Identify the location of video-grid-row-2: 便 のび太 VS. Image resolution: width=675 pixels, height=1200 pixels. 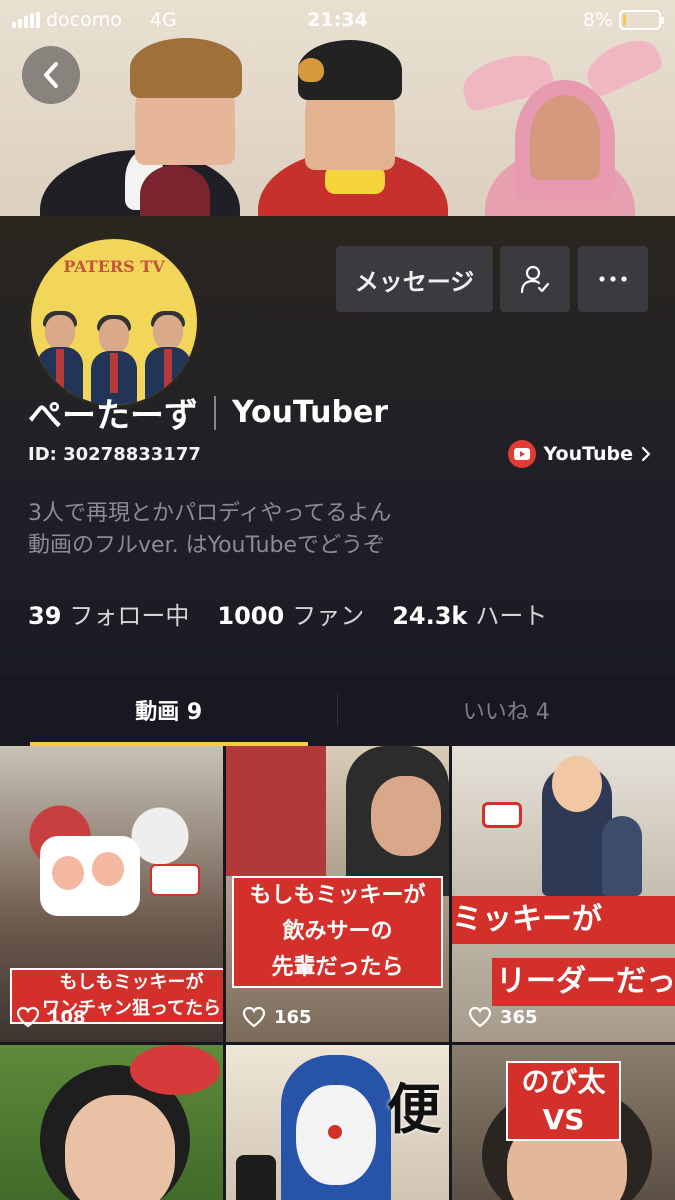
(337, 1122).